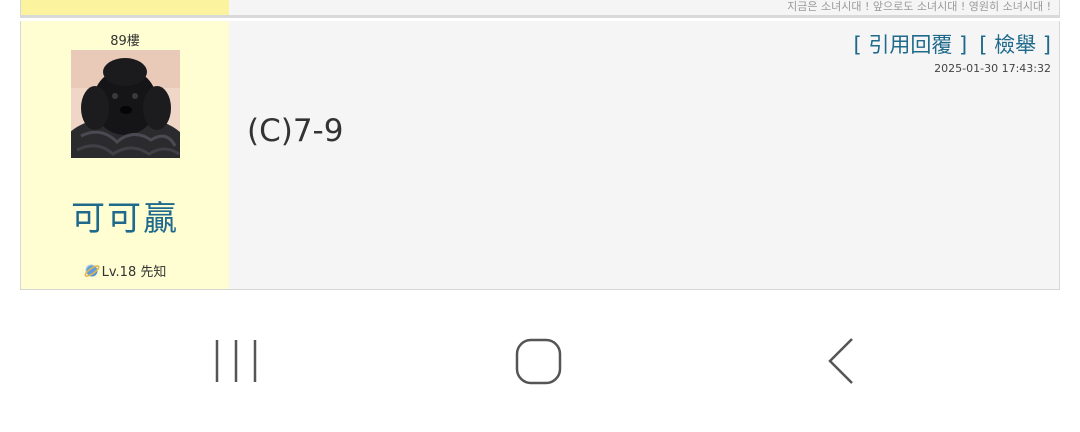 The height and width of the screenshot is (432, 1080). I want to click on author-level-text: Lv.18 先知, so click(134, 272).